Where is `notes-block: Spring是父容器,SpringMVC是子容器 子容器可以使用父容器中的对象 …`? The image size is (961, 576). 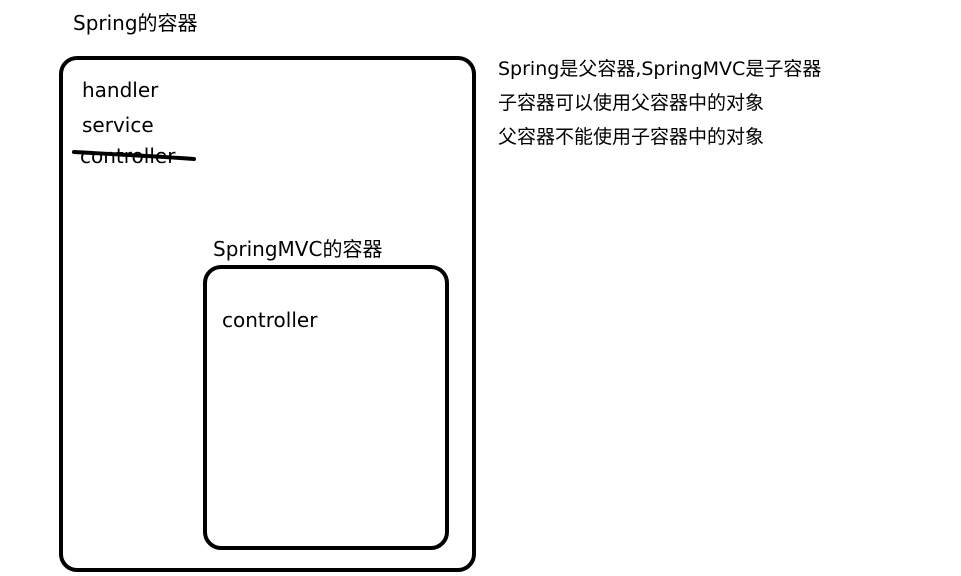 notes-block: Spring是父容器,SpringMVC是子容器 子容器可以使用父容器中的对象 … is located at coordinates (659, 108).